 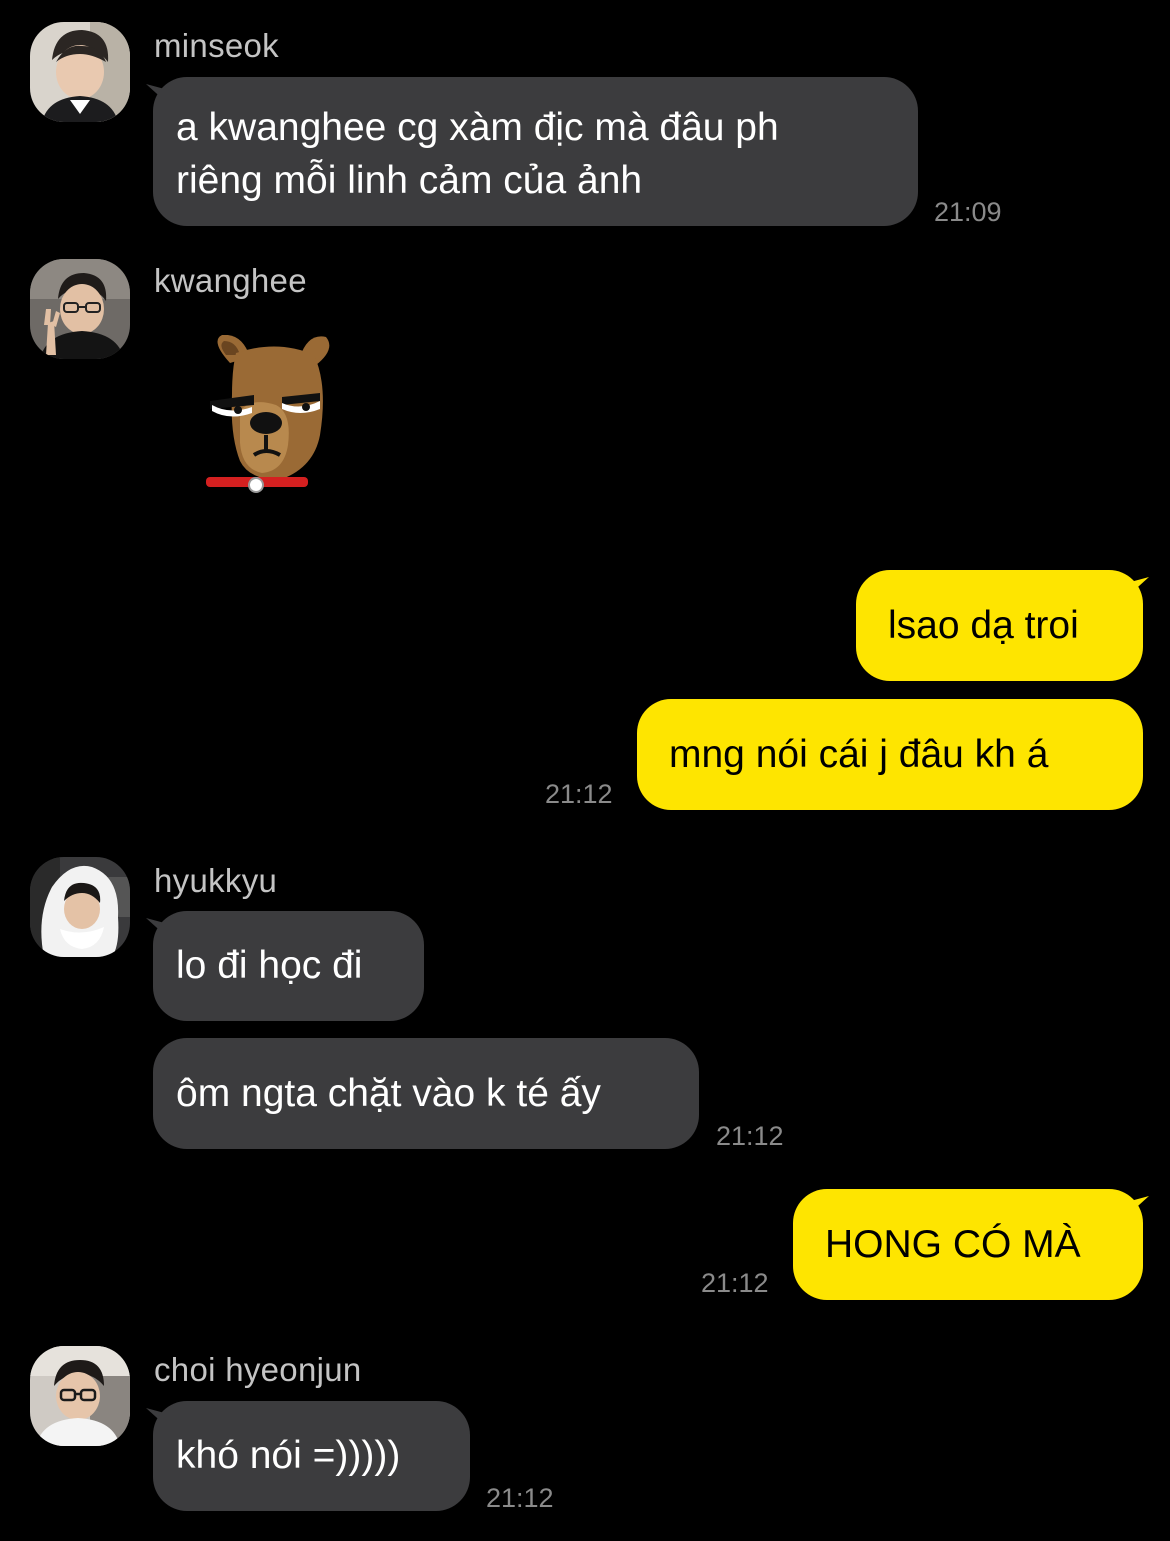 I want to click on message-bubble: lsao dạ troi, so click(x=999, y=625).